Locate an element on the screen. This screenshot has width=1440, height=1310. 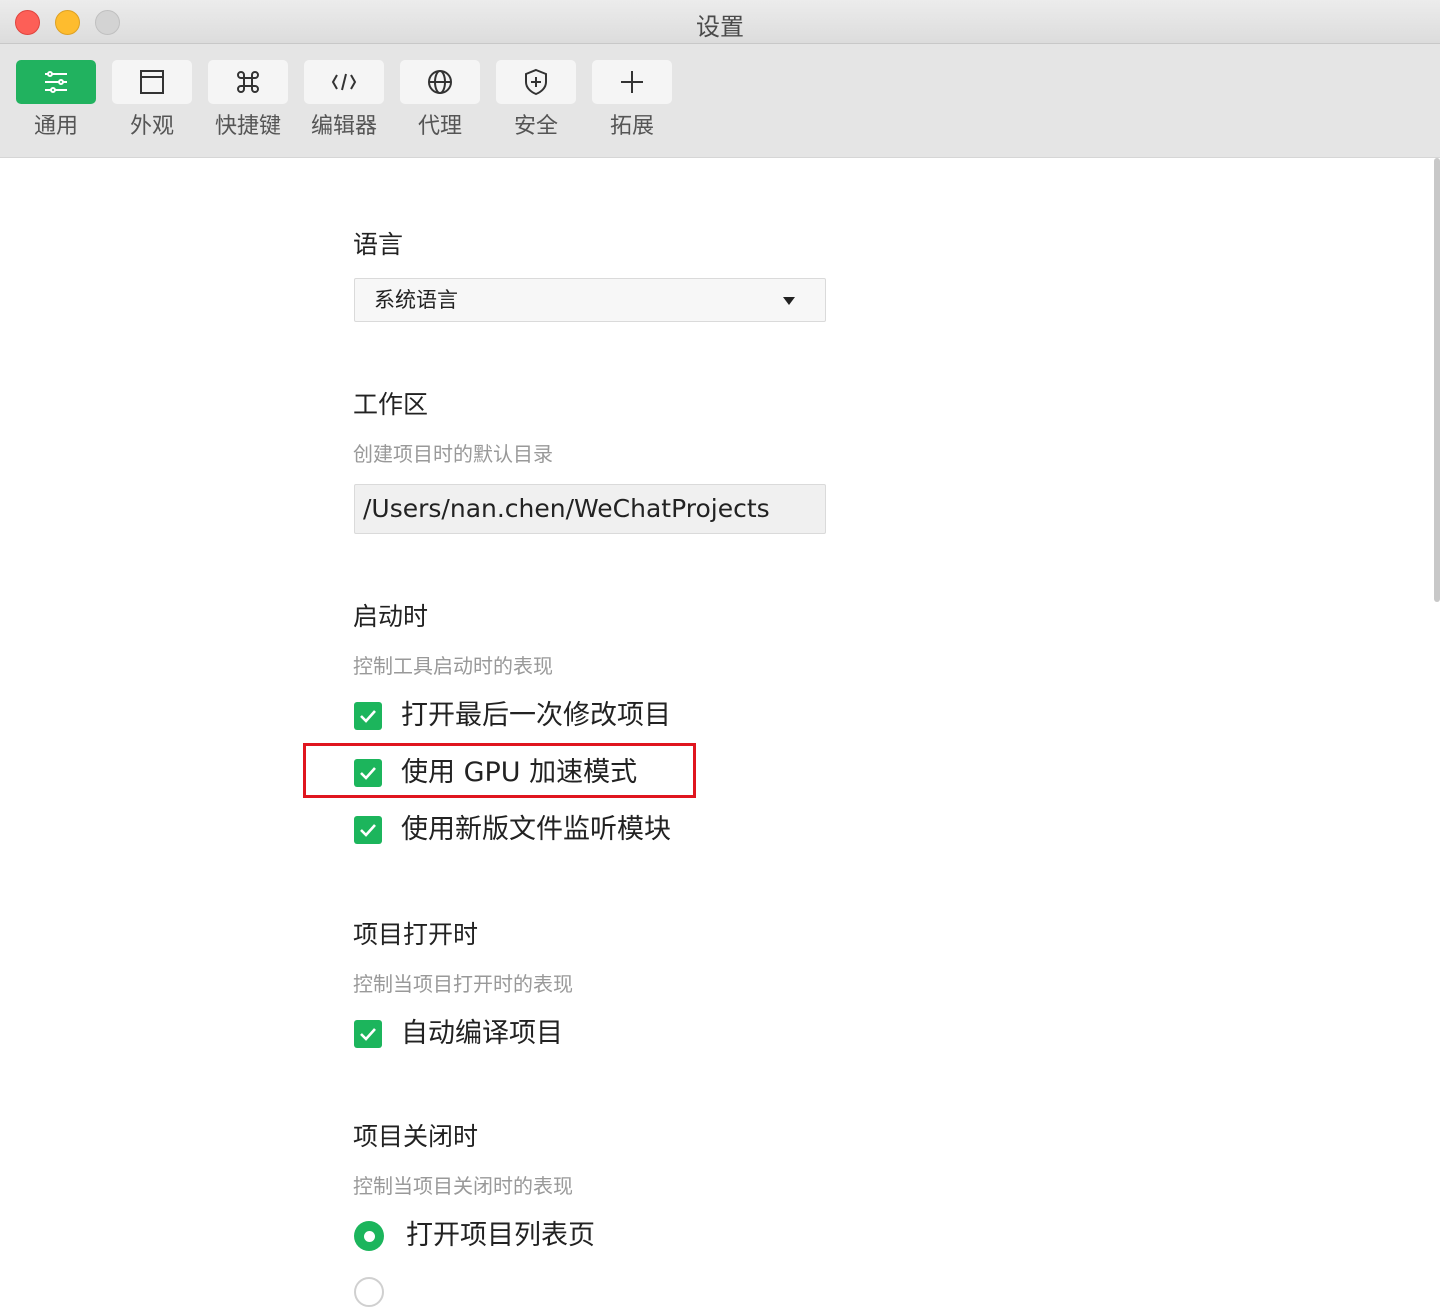
command-key-icon is located at coordinates (248, 82).